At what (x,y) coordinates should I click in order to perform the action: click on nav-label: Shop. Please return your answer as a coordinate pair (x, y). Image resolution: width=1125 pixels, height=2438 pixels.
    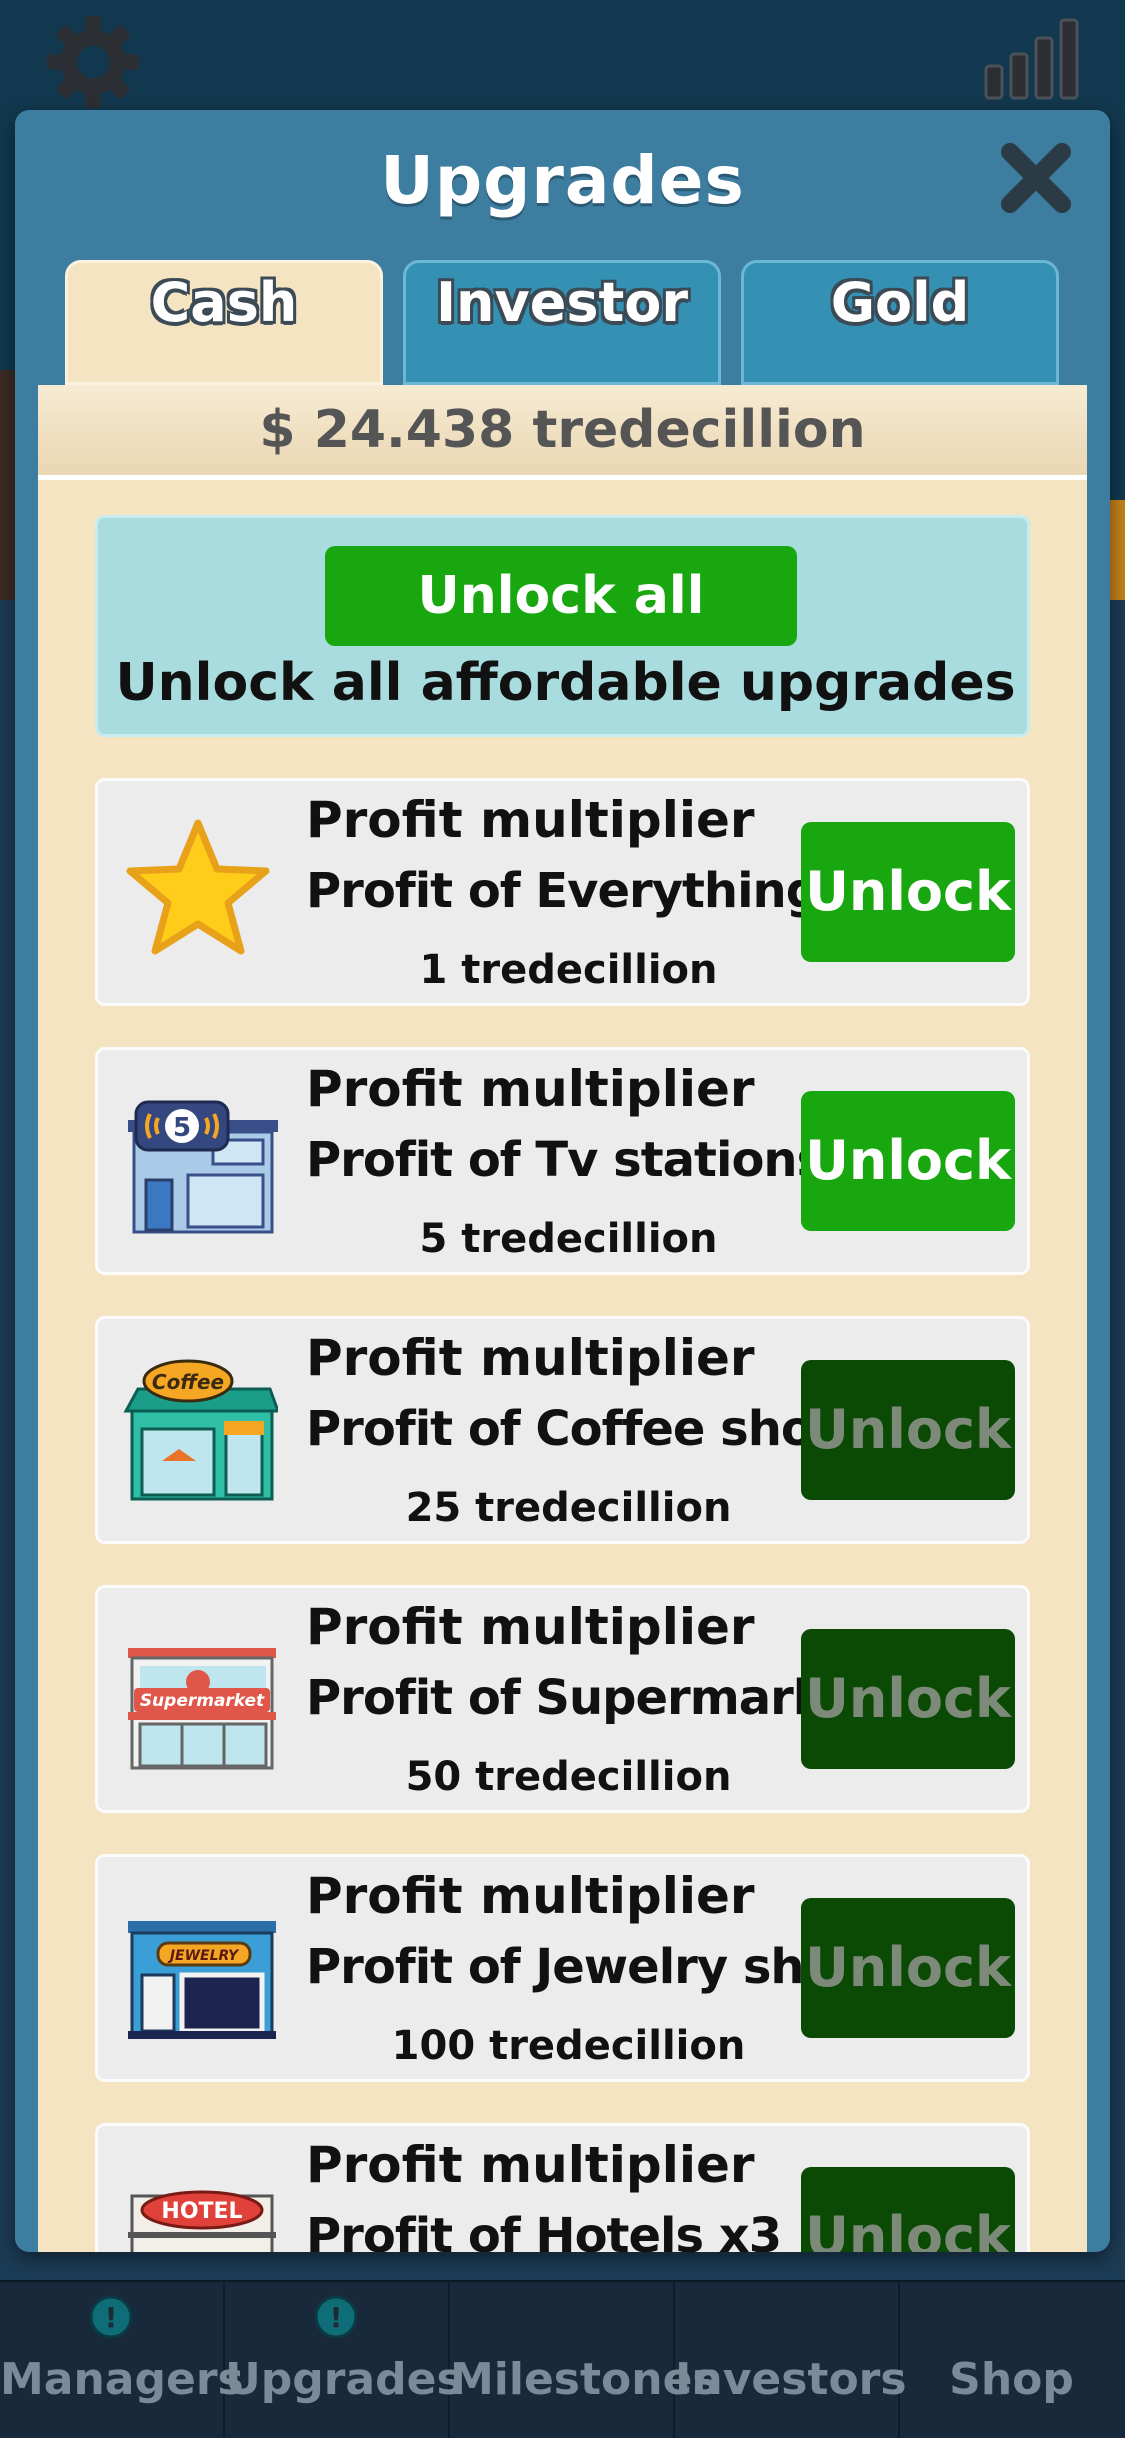
    Looking at the image, I should click on (1011, 2379).